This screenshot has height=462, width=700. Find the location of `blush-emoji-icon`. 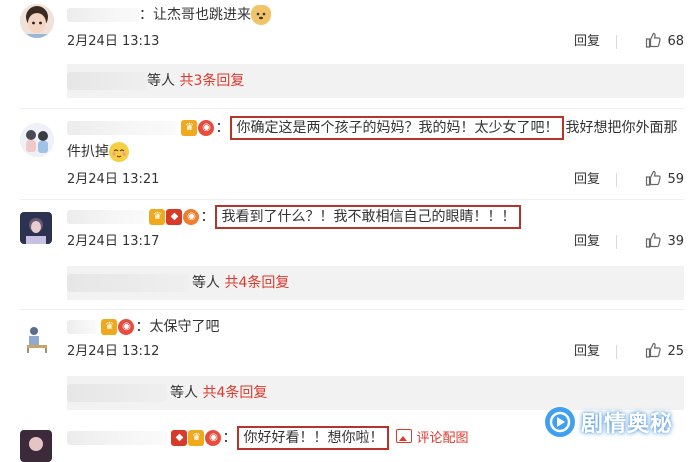

blush-emoji-icon is located at coordinates (119, 152).